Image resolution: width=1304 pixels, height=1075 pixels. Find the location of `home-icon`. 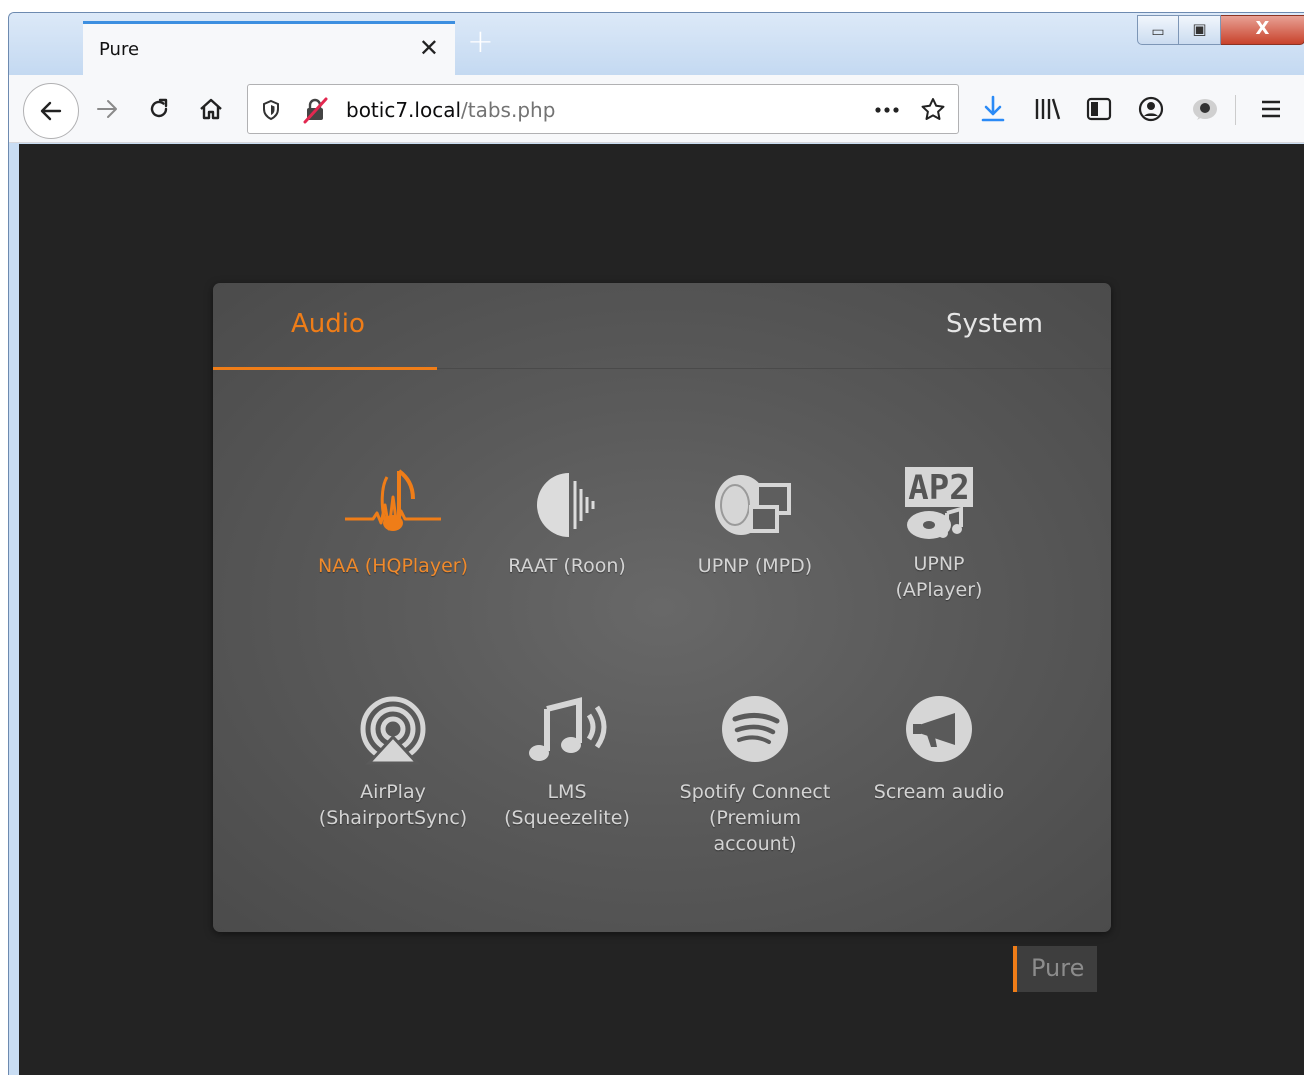

home-icon is located at coordinates (211, 109).